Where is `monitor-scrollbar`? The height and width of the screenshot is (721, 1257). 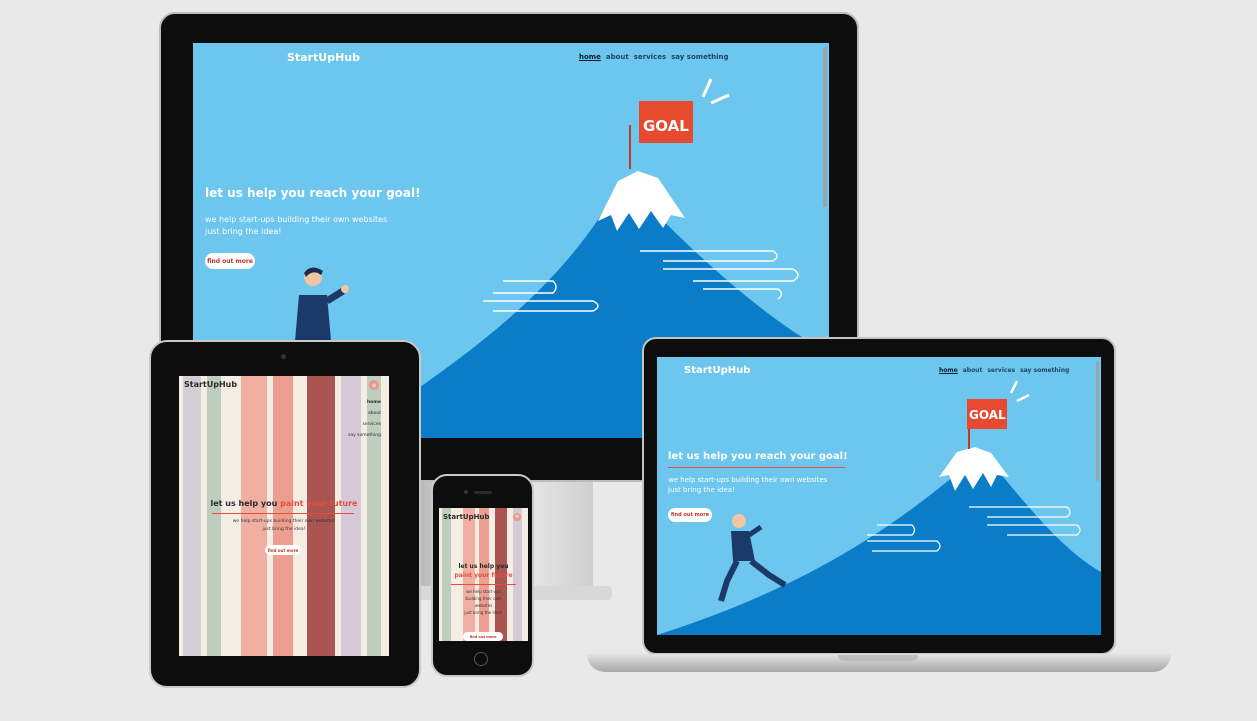
monitor-scrollbar is located at coordinates (825, 127).